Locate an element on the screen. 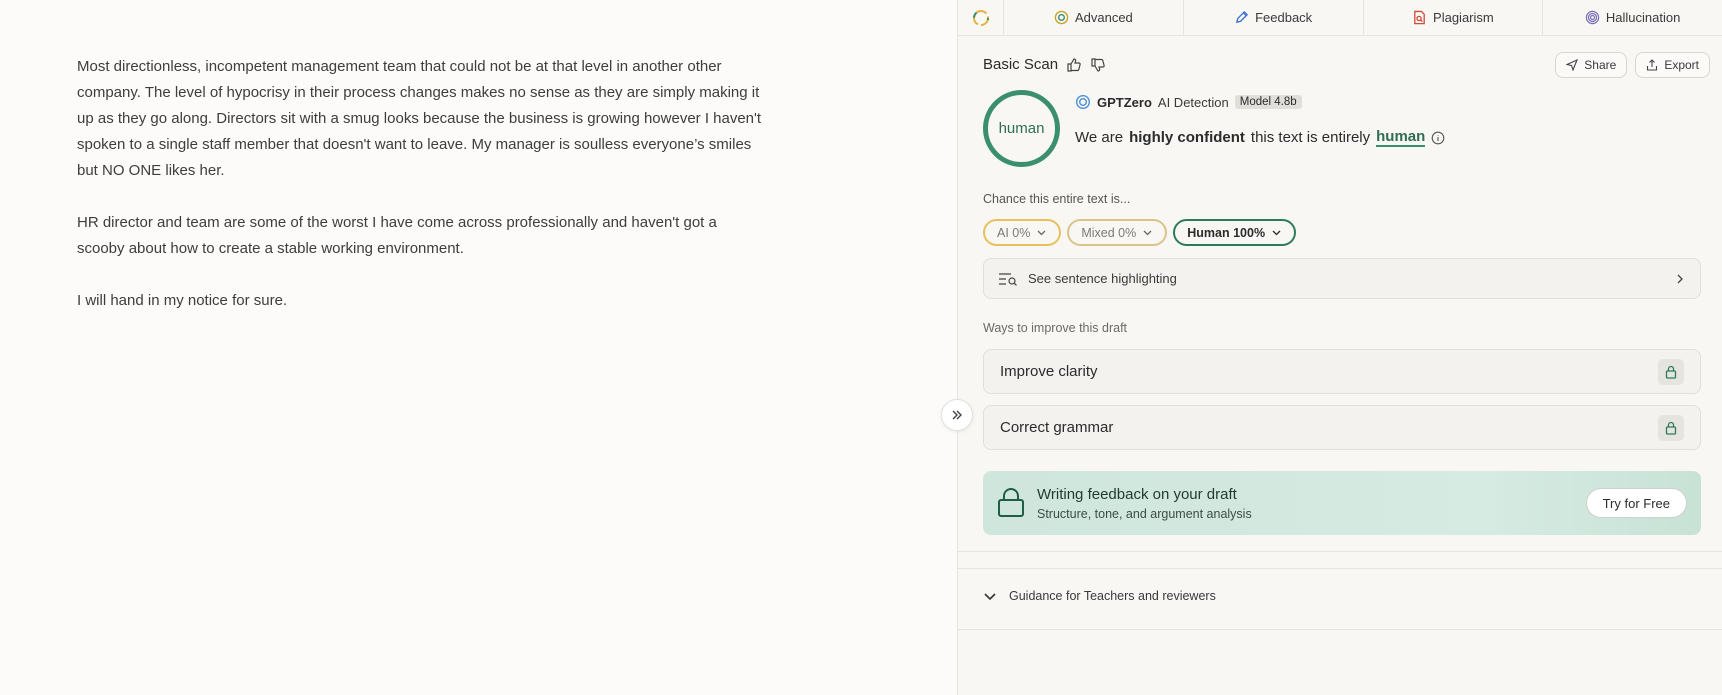  pill-label: Human 100% is located at coordinates (1226, 232).